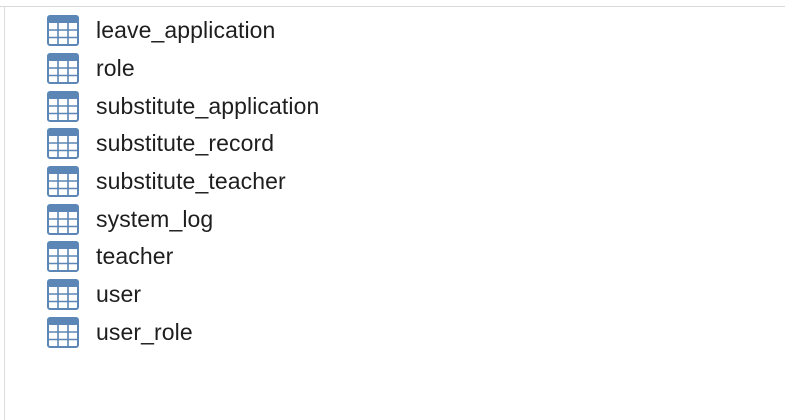 The height and width of the screenshot is (420, 785). I want to click on table-name-label: substitute_application, so click(208, 105).